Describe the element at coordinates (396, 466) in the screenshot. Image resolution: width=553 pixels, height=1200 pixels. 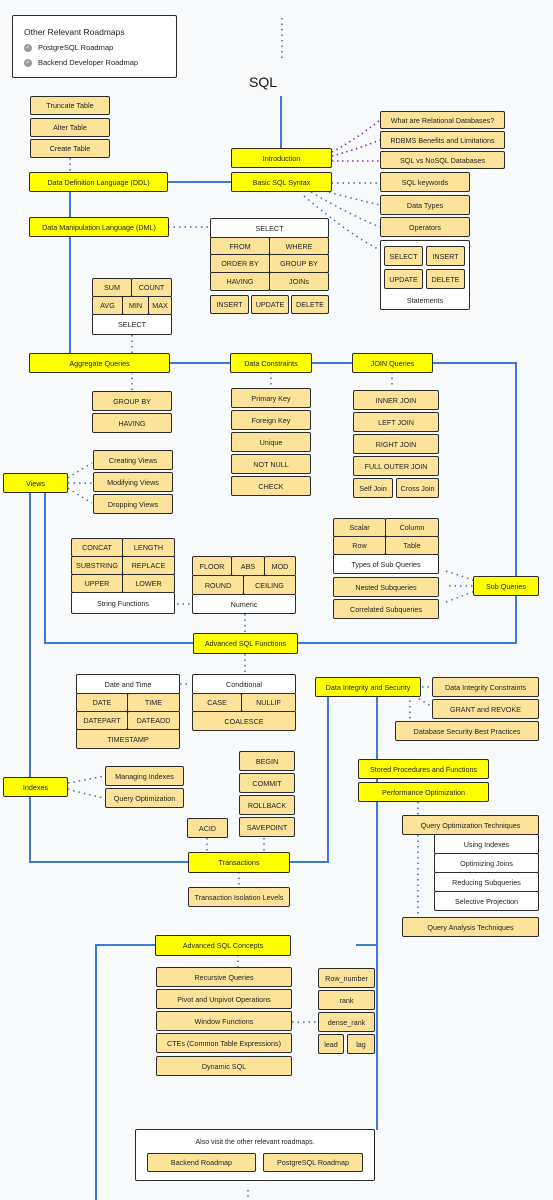
I see `join-full-outer: FULL OUTER JOIN` at that location.